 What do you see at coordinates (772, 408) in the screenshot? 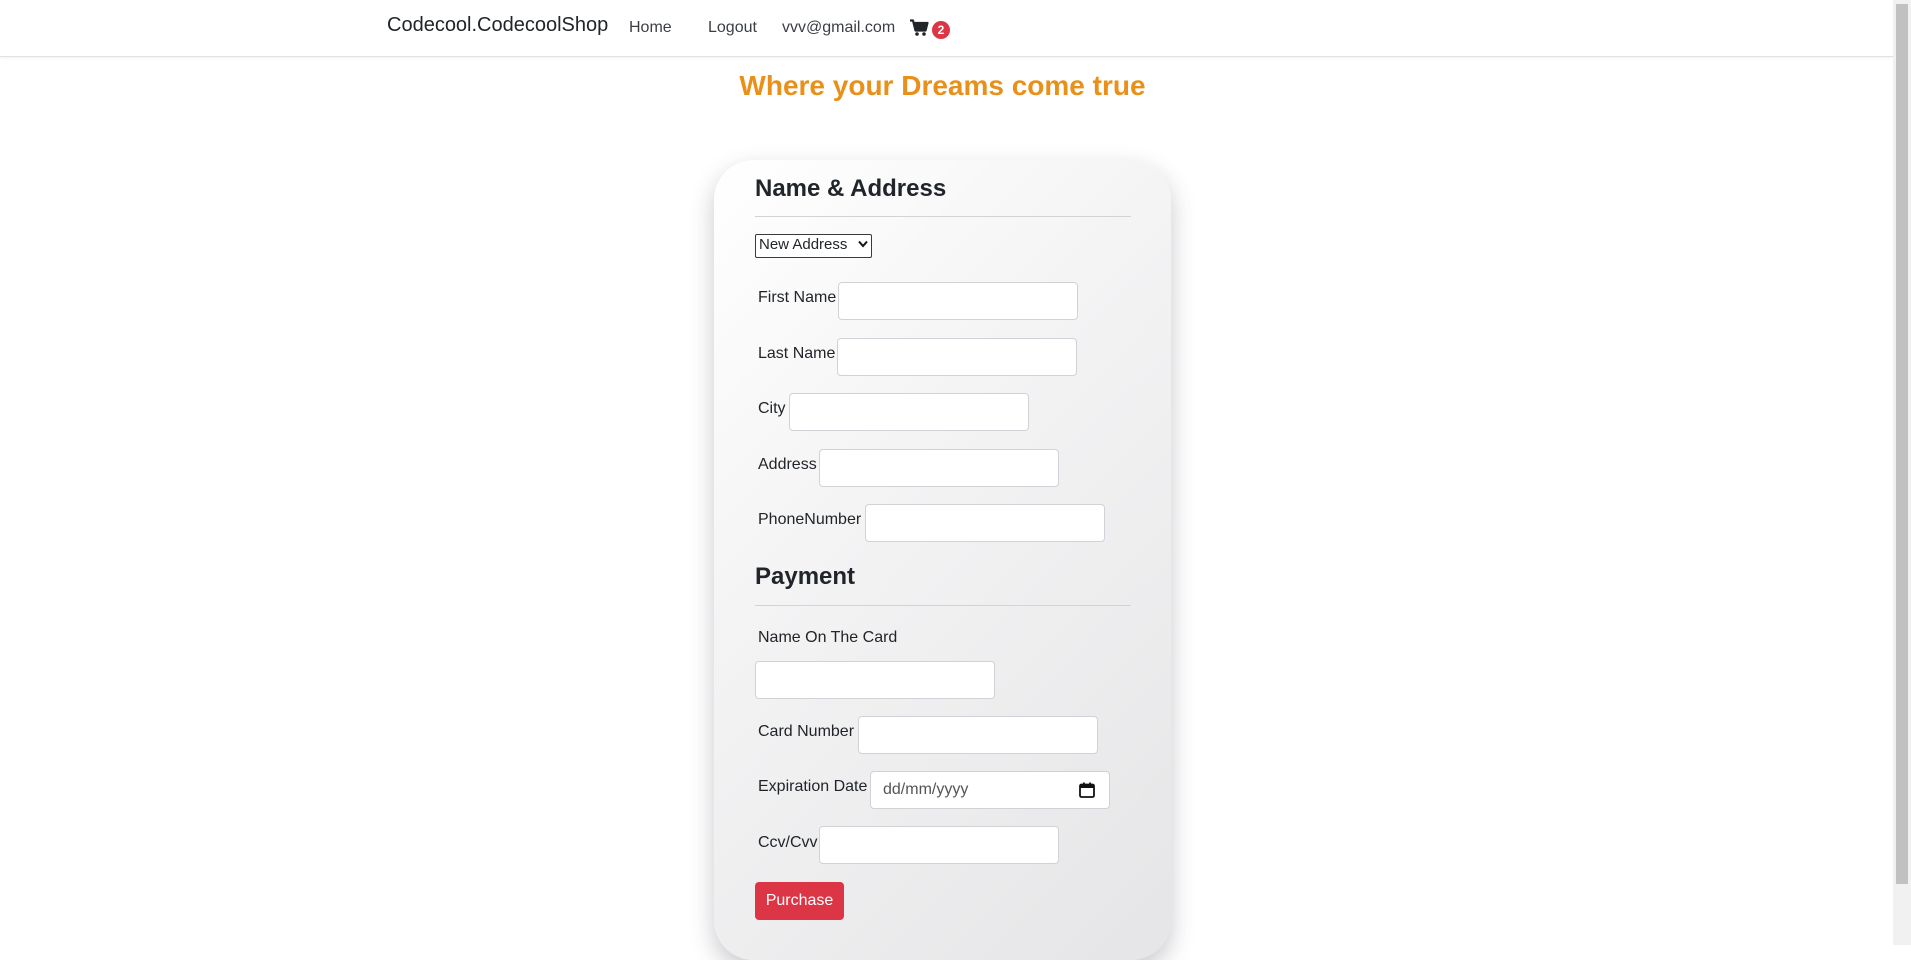
I see `city-label: City` at bounding box center [772, 408].